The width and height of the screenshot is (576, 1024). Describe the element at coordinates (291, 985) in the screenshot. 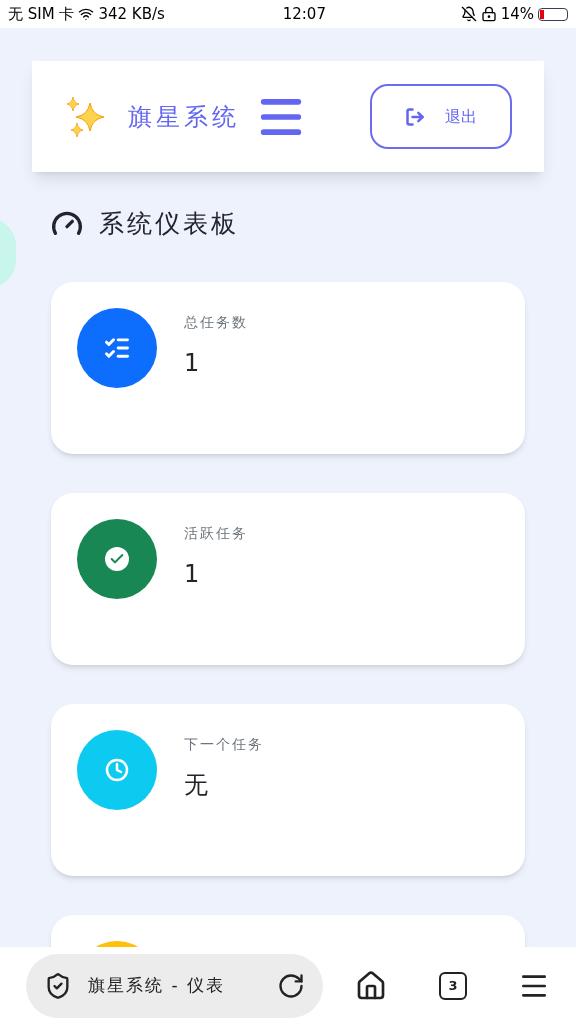

I see `reload-icon` at that location.